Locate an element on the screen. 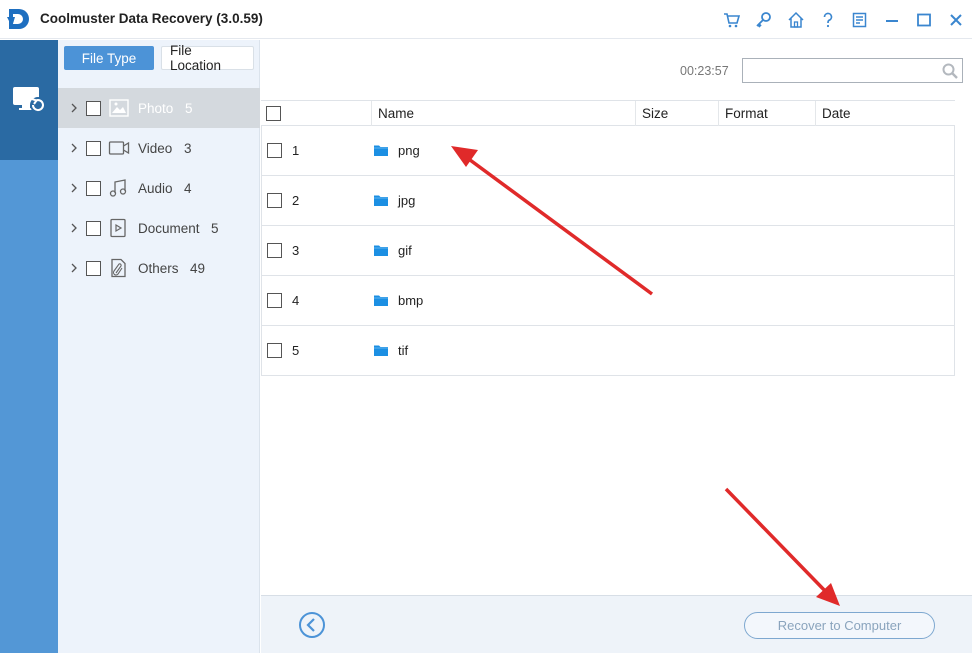 Image resolution: width=972 pixels, height=653 pixels. minimize-button is located at coordinates (892, 20).